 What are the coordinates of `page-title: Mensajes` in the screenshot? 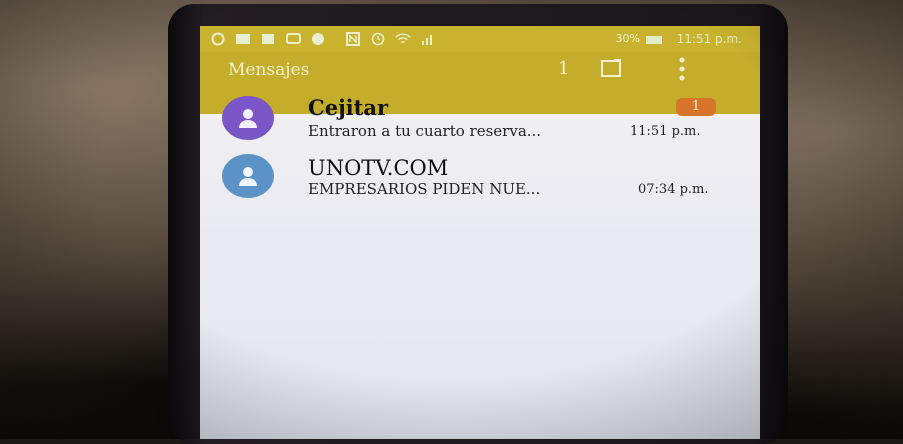 It's located at (269, 70).